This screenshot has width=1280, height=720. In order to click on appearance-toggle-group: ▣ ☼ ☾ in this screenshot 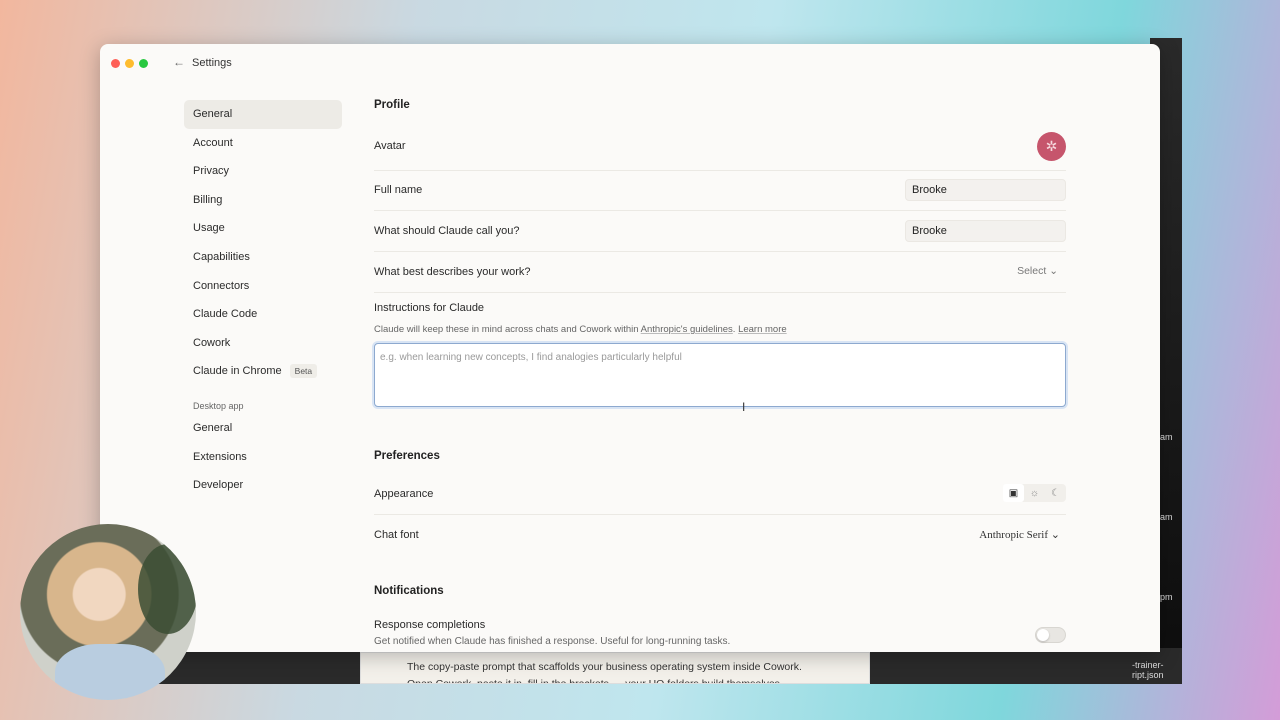, I will do `click(1034, 493)`.